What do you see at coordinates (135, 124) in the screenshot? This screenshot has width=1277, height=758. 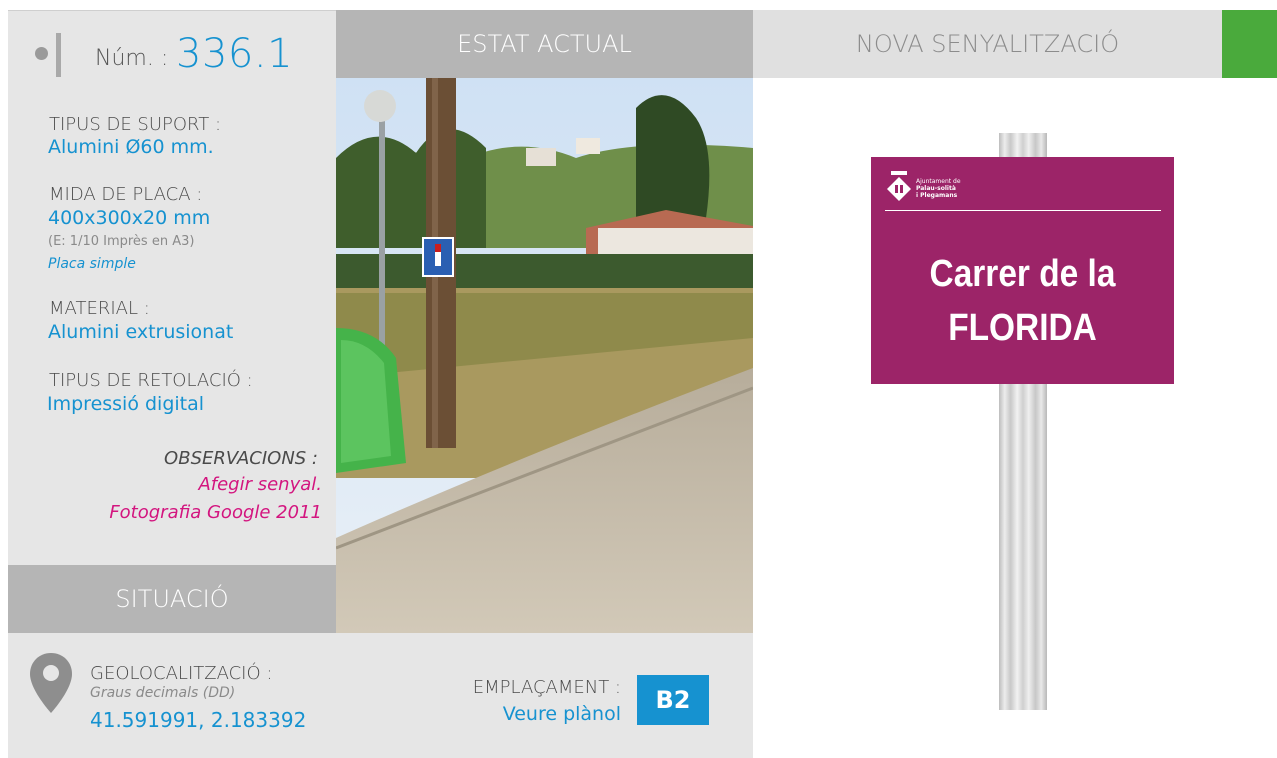 I see `support-type-label: TIPUS DE SUPORT :` at bounding box center [135, 124].